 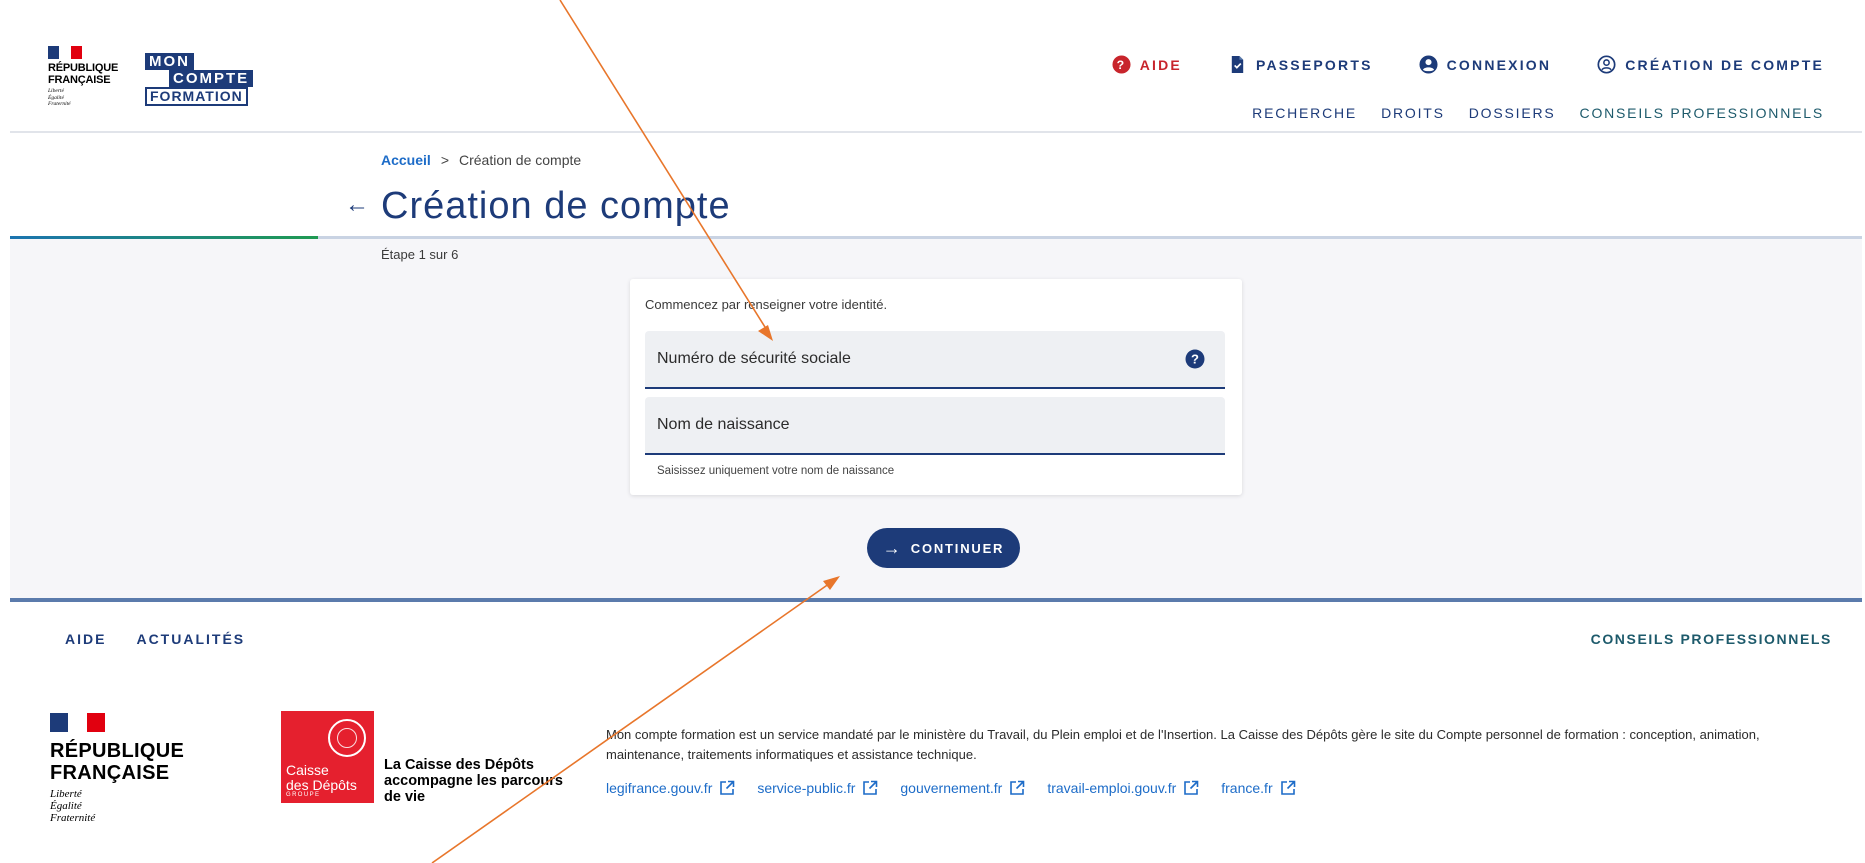 What do you see at coordinates (196, 96) in the screenshot?
I see `logo-formation: FORMATION` at bounding box center [196, 96].